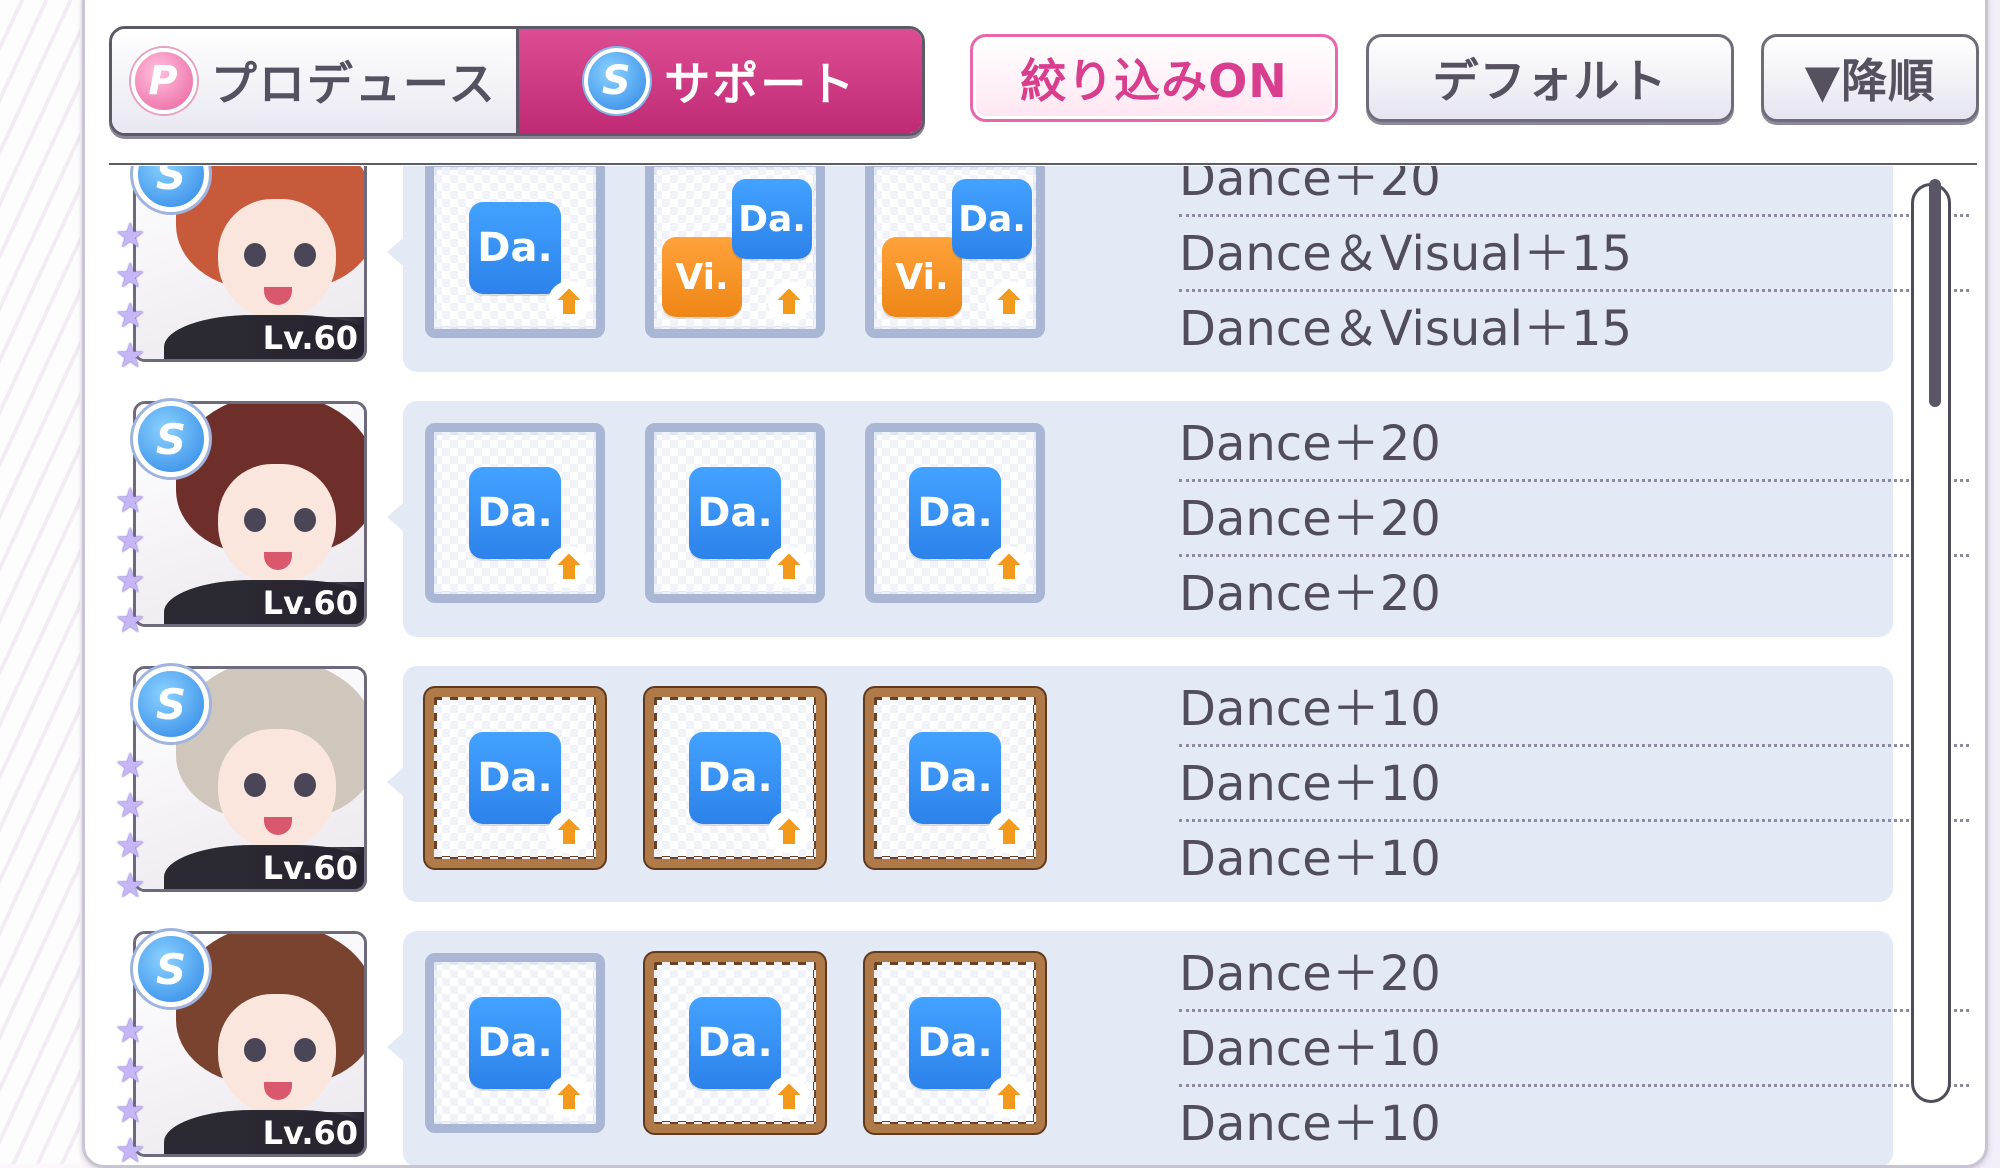 This screenshot has height=1168, width=2000. Describe the element at coordinates (163, 81) in the screenshot. I see `produce-badge-icon: P` at that location.